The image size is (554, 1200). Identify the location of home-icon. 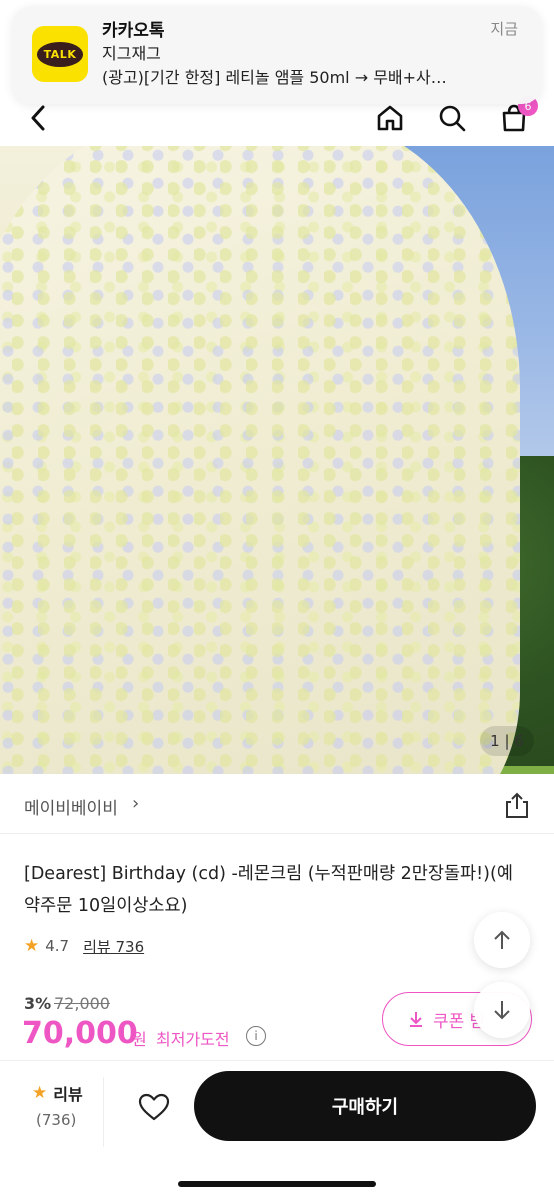
(390, 118).